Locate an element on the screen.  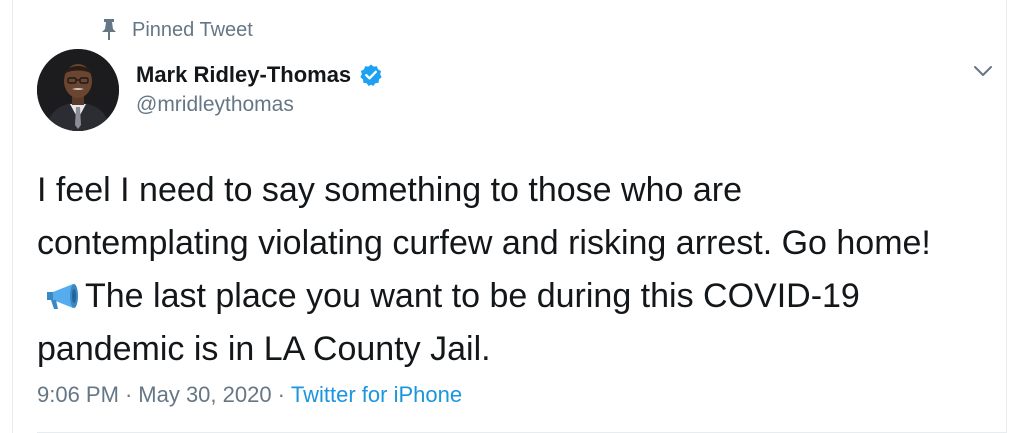
tweet-source-link: Twitter for iPhone is located at coordinates (376, 394).